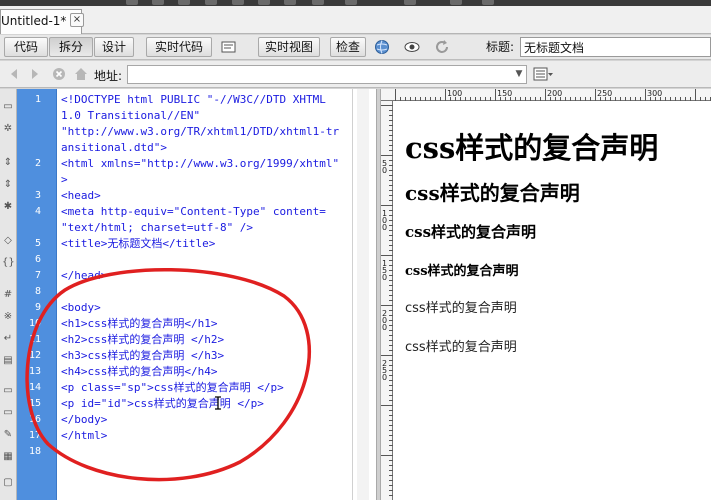 This screenshot has height=500, width=711. Describe the element at coordinates (505, 93) in the screenshot. I see `ruler-label: 150` at that location.